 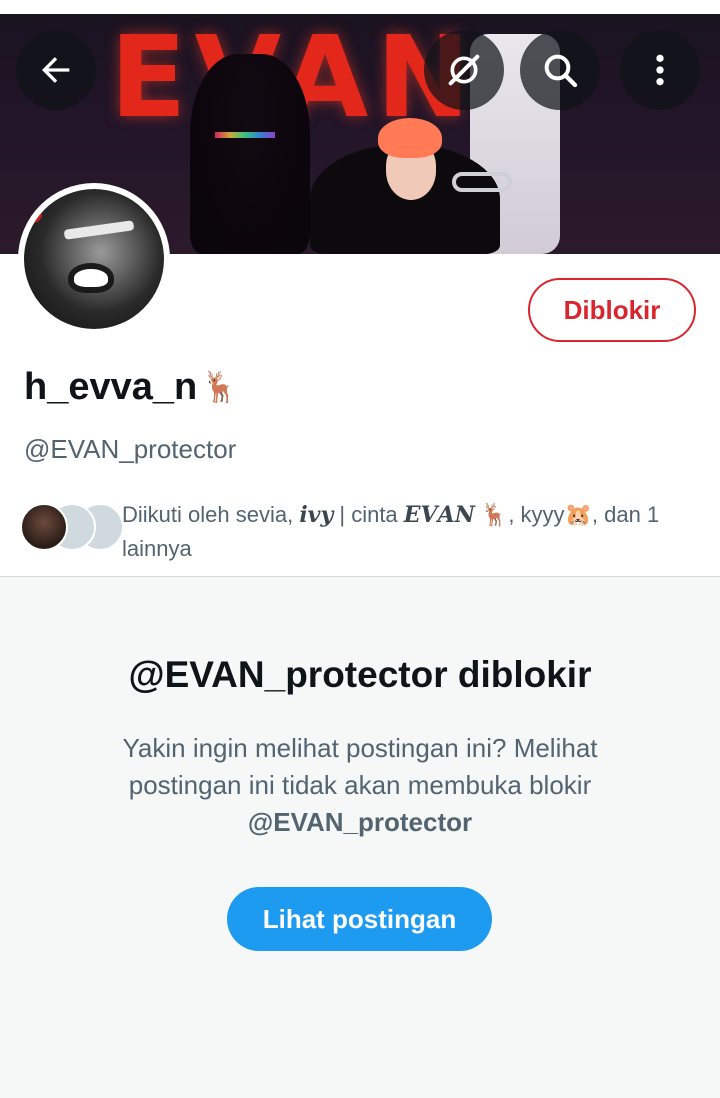 I want to click on deer-emoji: 🦌, so click(x=220, y=387).